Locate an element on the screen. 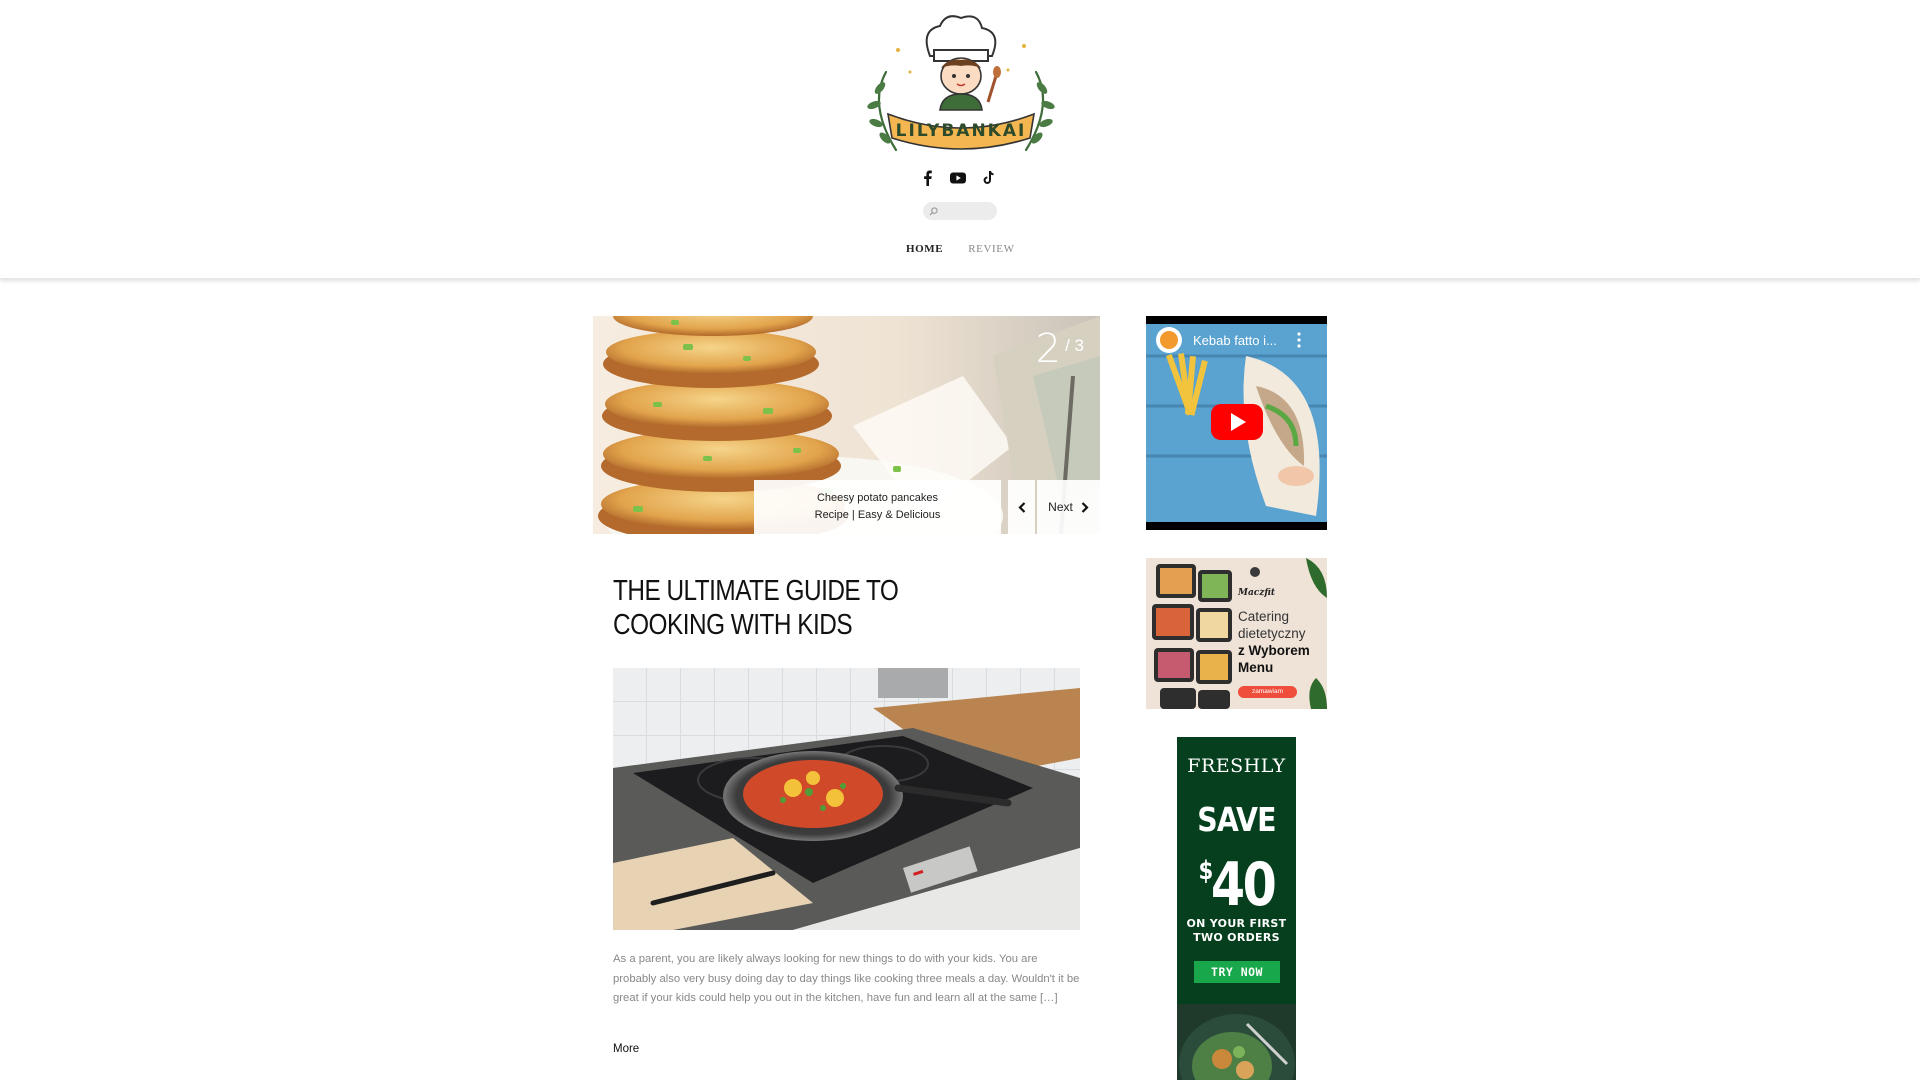 The image size is (1920, 1080). freshly-amount-value: 40 is located at coordinates (1243, 885).